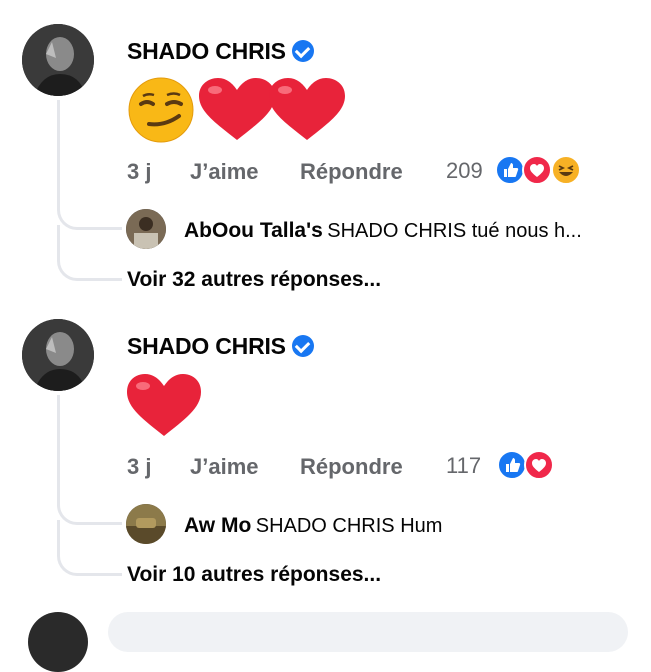  What do you see at coordinates (566, 170) in the screenshot?
I see `haha-reaction-icon` at bounding box center [566, 170].